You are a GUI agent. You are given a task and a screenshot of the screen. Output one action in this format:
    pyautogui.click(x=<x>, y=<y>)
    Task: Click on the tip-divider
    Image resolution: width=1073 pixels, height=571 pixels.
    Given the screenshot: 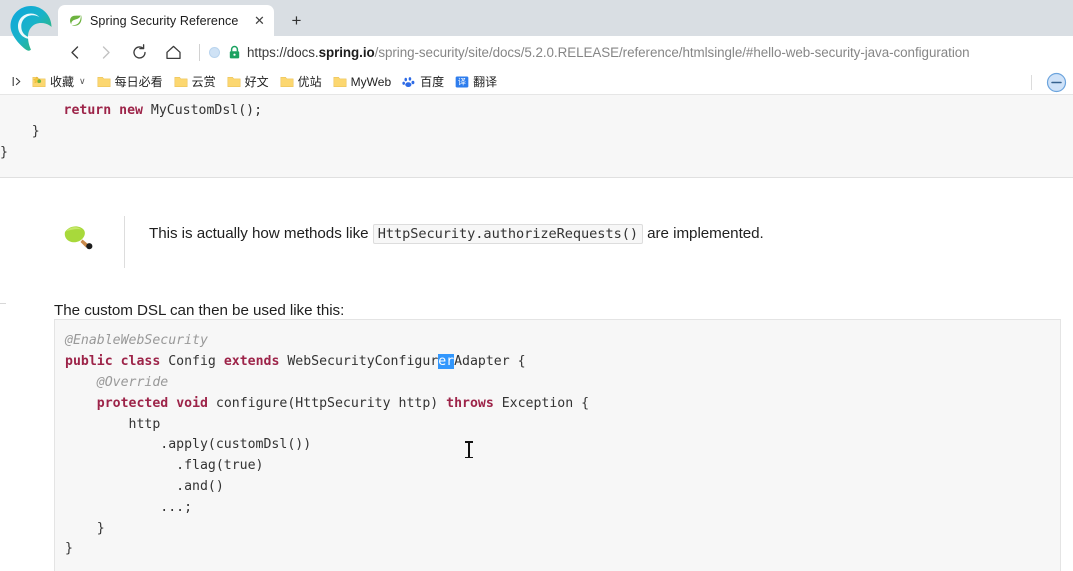 What is the action you would take?
    pyautogui.click(x=124, y=242)
    